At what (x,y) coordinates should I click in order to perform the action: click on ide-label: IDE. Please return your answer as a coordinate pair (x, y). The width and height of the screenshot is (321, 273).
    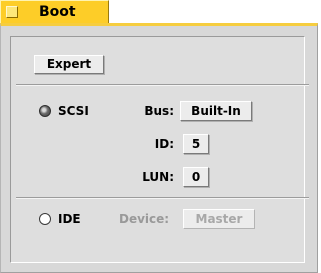
    Looking at the image, I should click on (69, 219).